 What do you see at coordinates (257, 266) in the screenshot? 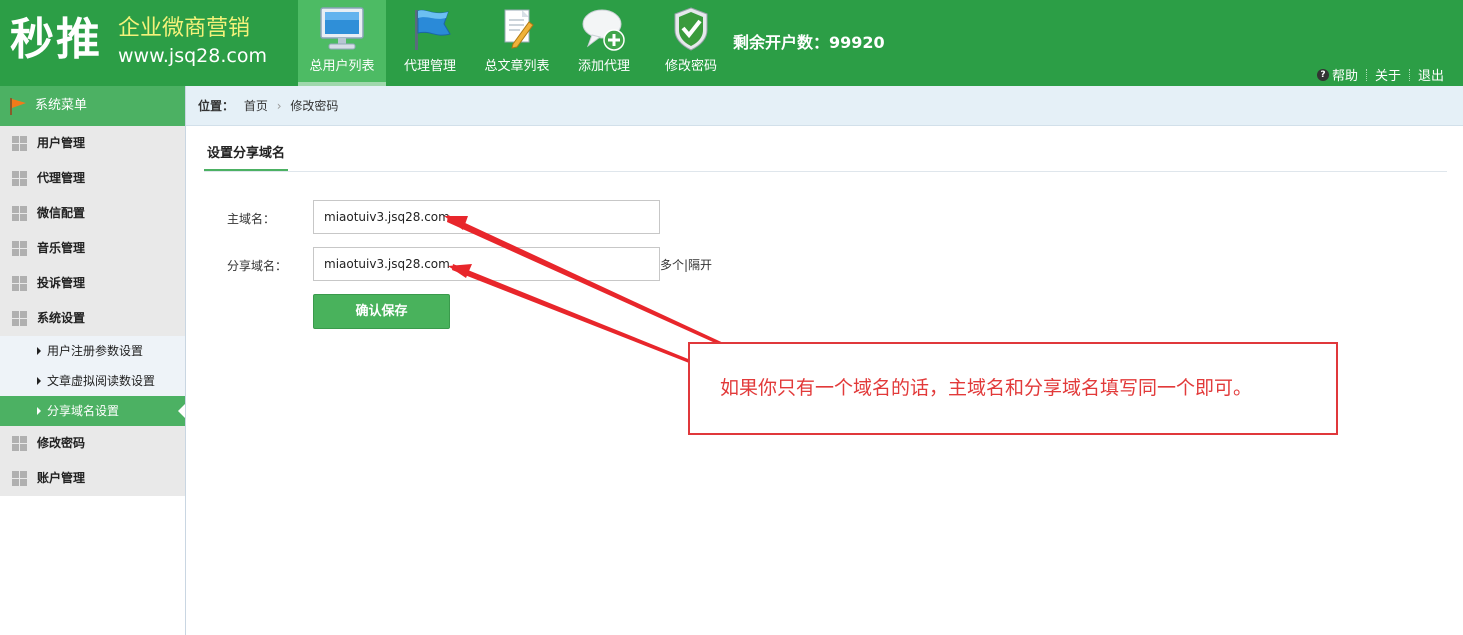
I see `share-domain-label: 分享域名：` at bounding box center [257, 266].